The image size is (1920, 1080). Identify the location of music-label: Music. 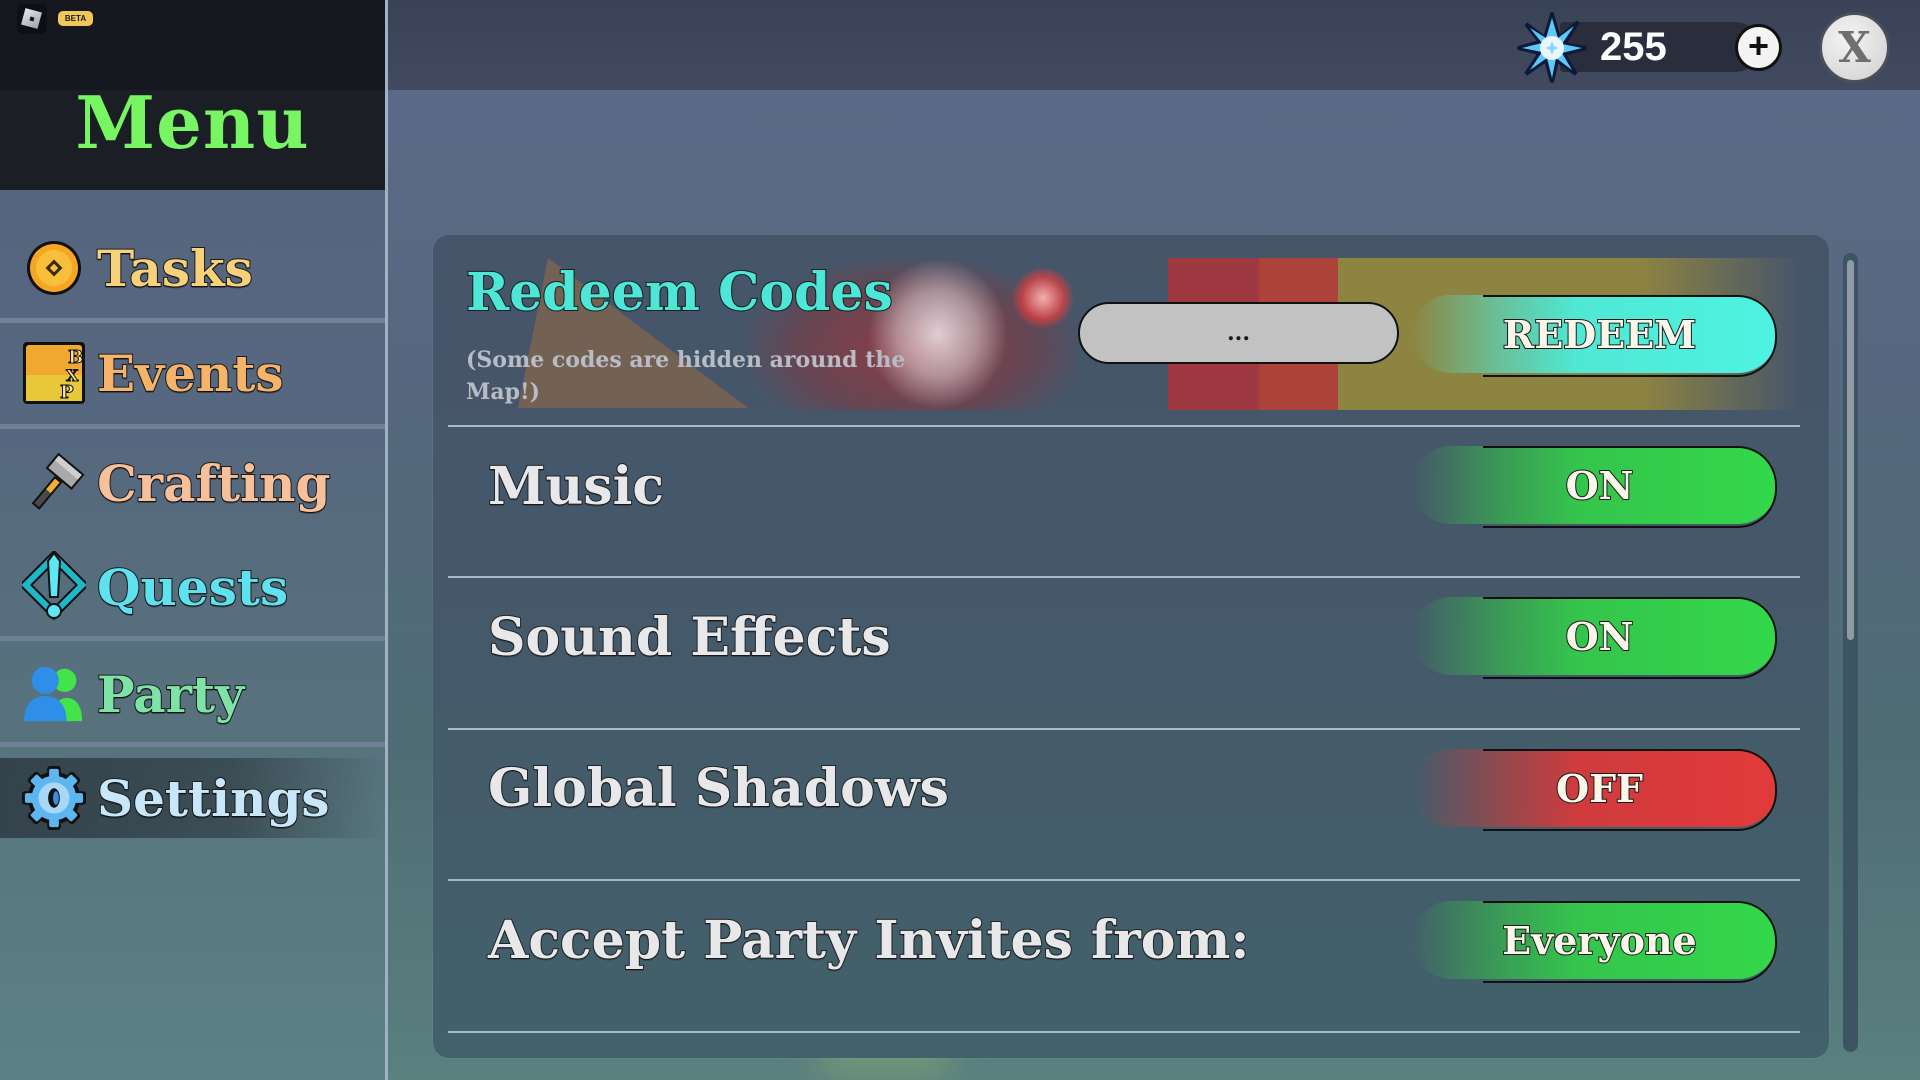
(576, 486).